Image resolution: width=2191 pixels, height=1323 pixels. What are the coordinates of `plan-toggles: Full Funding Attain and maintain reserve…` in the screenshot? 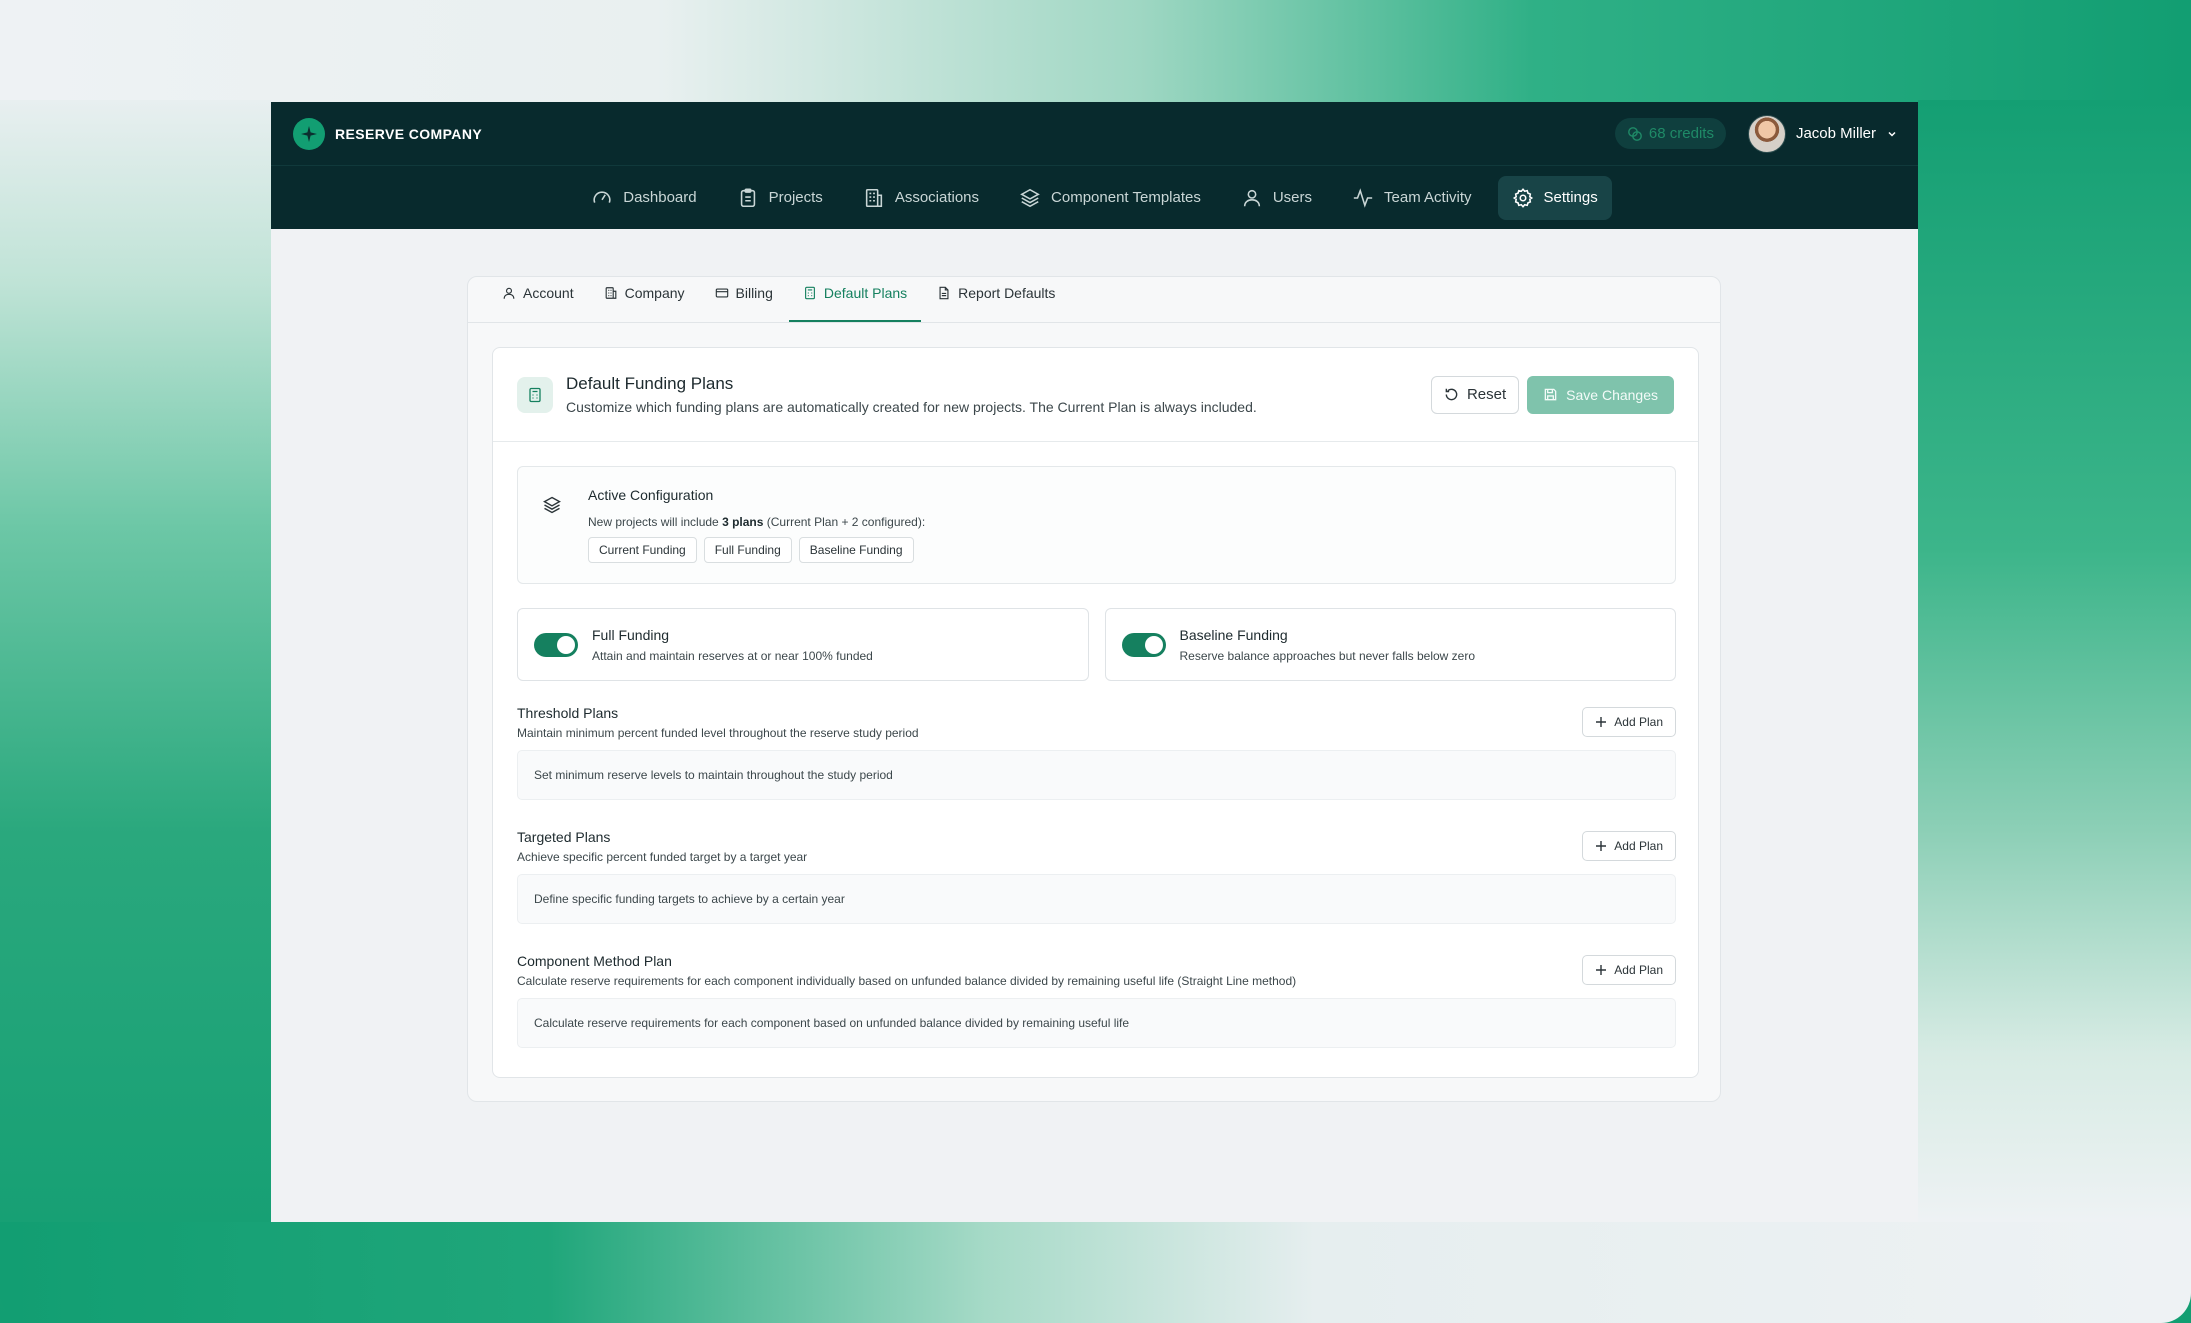 It's located at (1096, 644).